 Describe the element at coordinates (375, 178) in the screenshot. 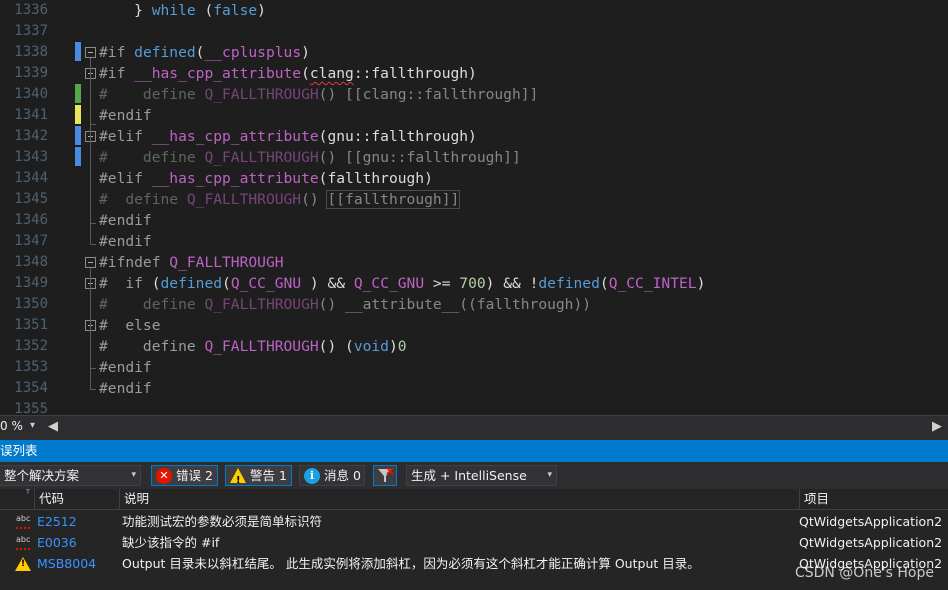

I see `code-token: (fallthrough)` at that location.